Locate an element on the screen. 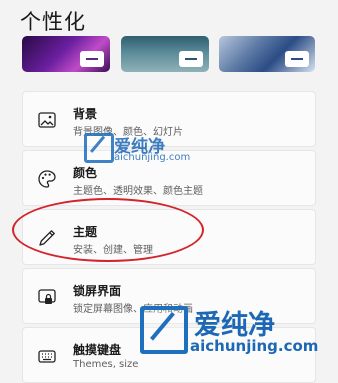 Image resolution: width=338 pixels, height=383 pixels. theme-gallery is located at coordinates (169, 56).